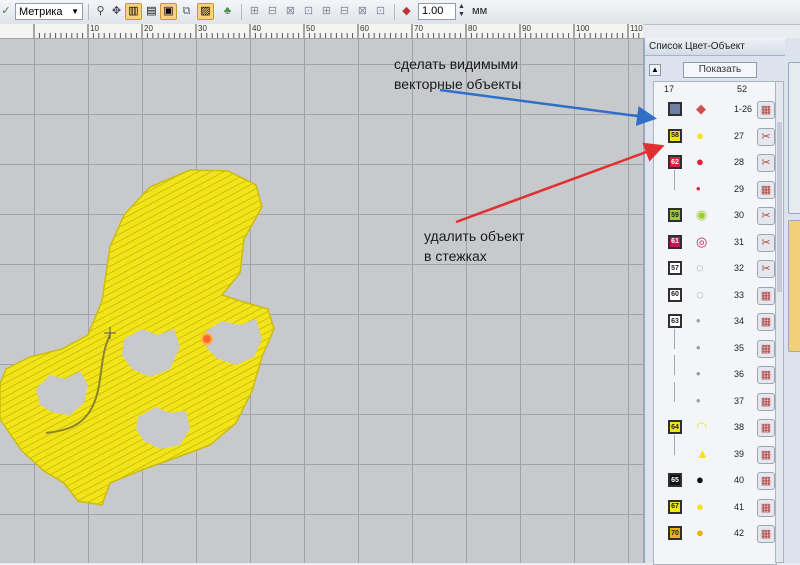 This screenshot has height=565, width=800. What do you see at coordinates (548, 107) in the screenshot?
I see `blue-arrow` at bounding box center [548, 107].